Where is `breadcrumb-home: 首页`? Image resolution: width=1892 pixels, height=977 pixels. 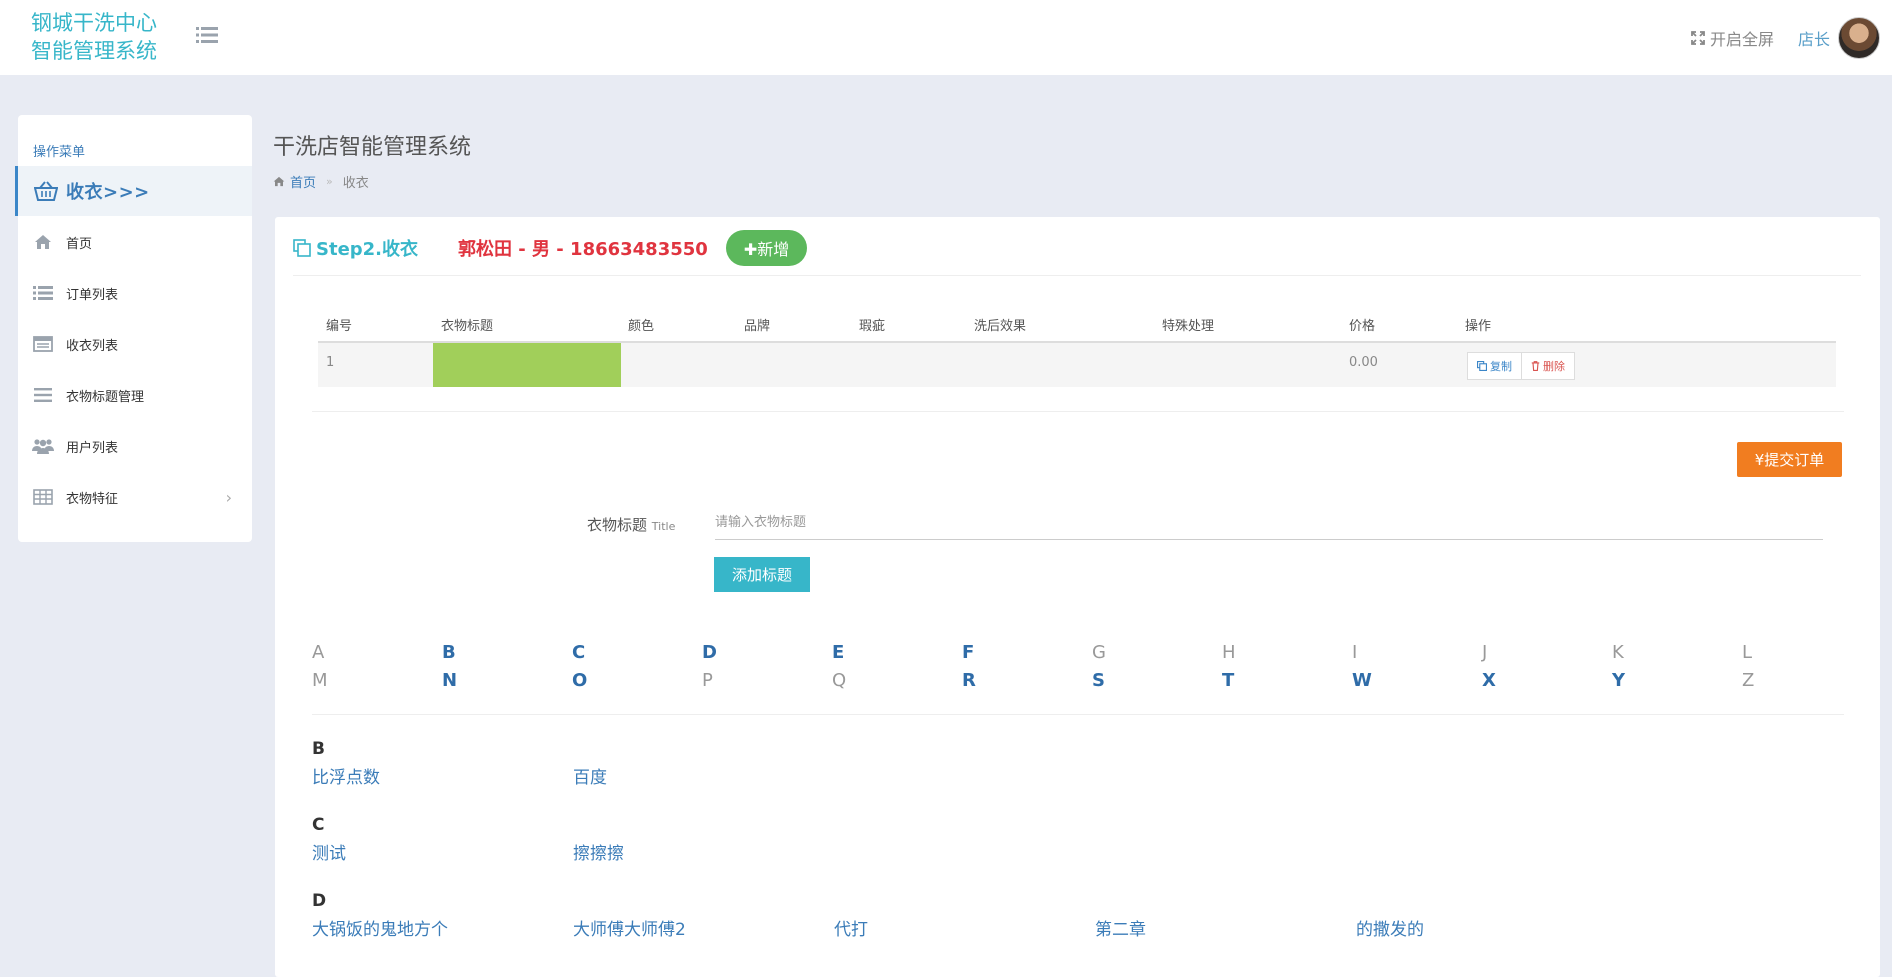
breadcrumb-home: 首页 is located at coordinates (294, 181).